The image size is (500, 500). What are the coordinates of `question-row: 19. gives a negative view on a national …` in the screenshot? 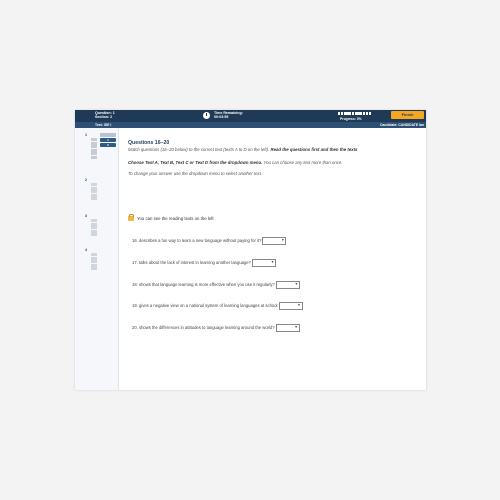 It's located at (217, 306).